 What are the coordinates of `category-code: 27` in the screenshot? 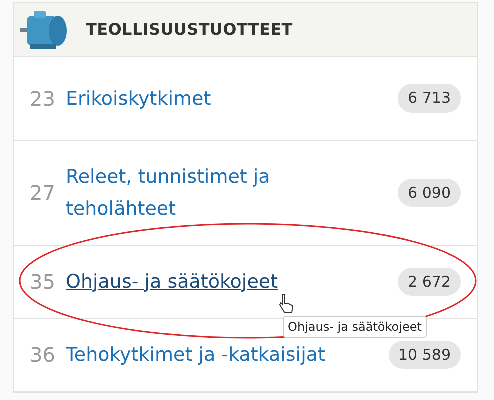 It's located at (43, 193).